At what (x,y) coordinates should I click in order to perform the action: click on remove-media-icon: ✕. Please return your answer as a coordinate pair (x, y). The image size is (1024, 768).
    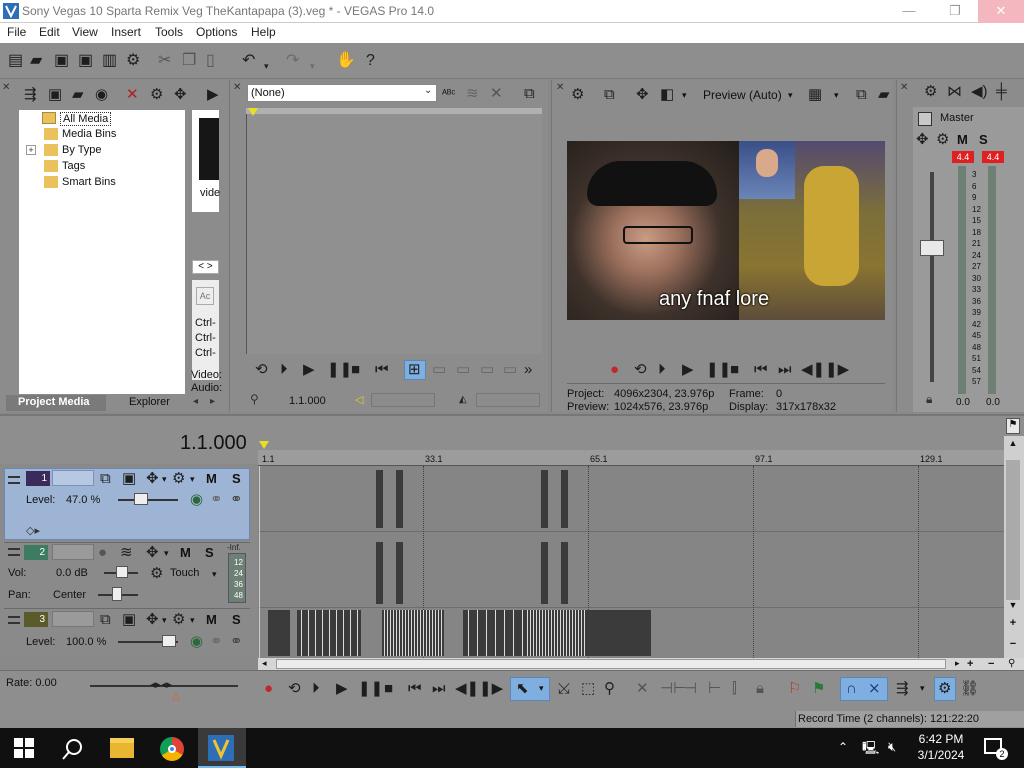
    Looking at the image, I should click on (132, 95).